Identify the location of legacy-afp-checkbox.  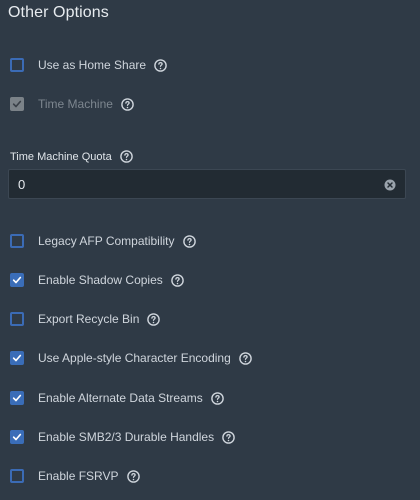
(17, 241).